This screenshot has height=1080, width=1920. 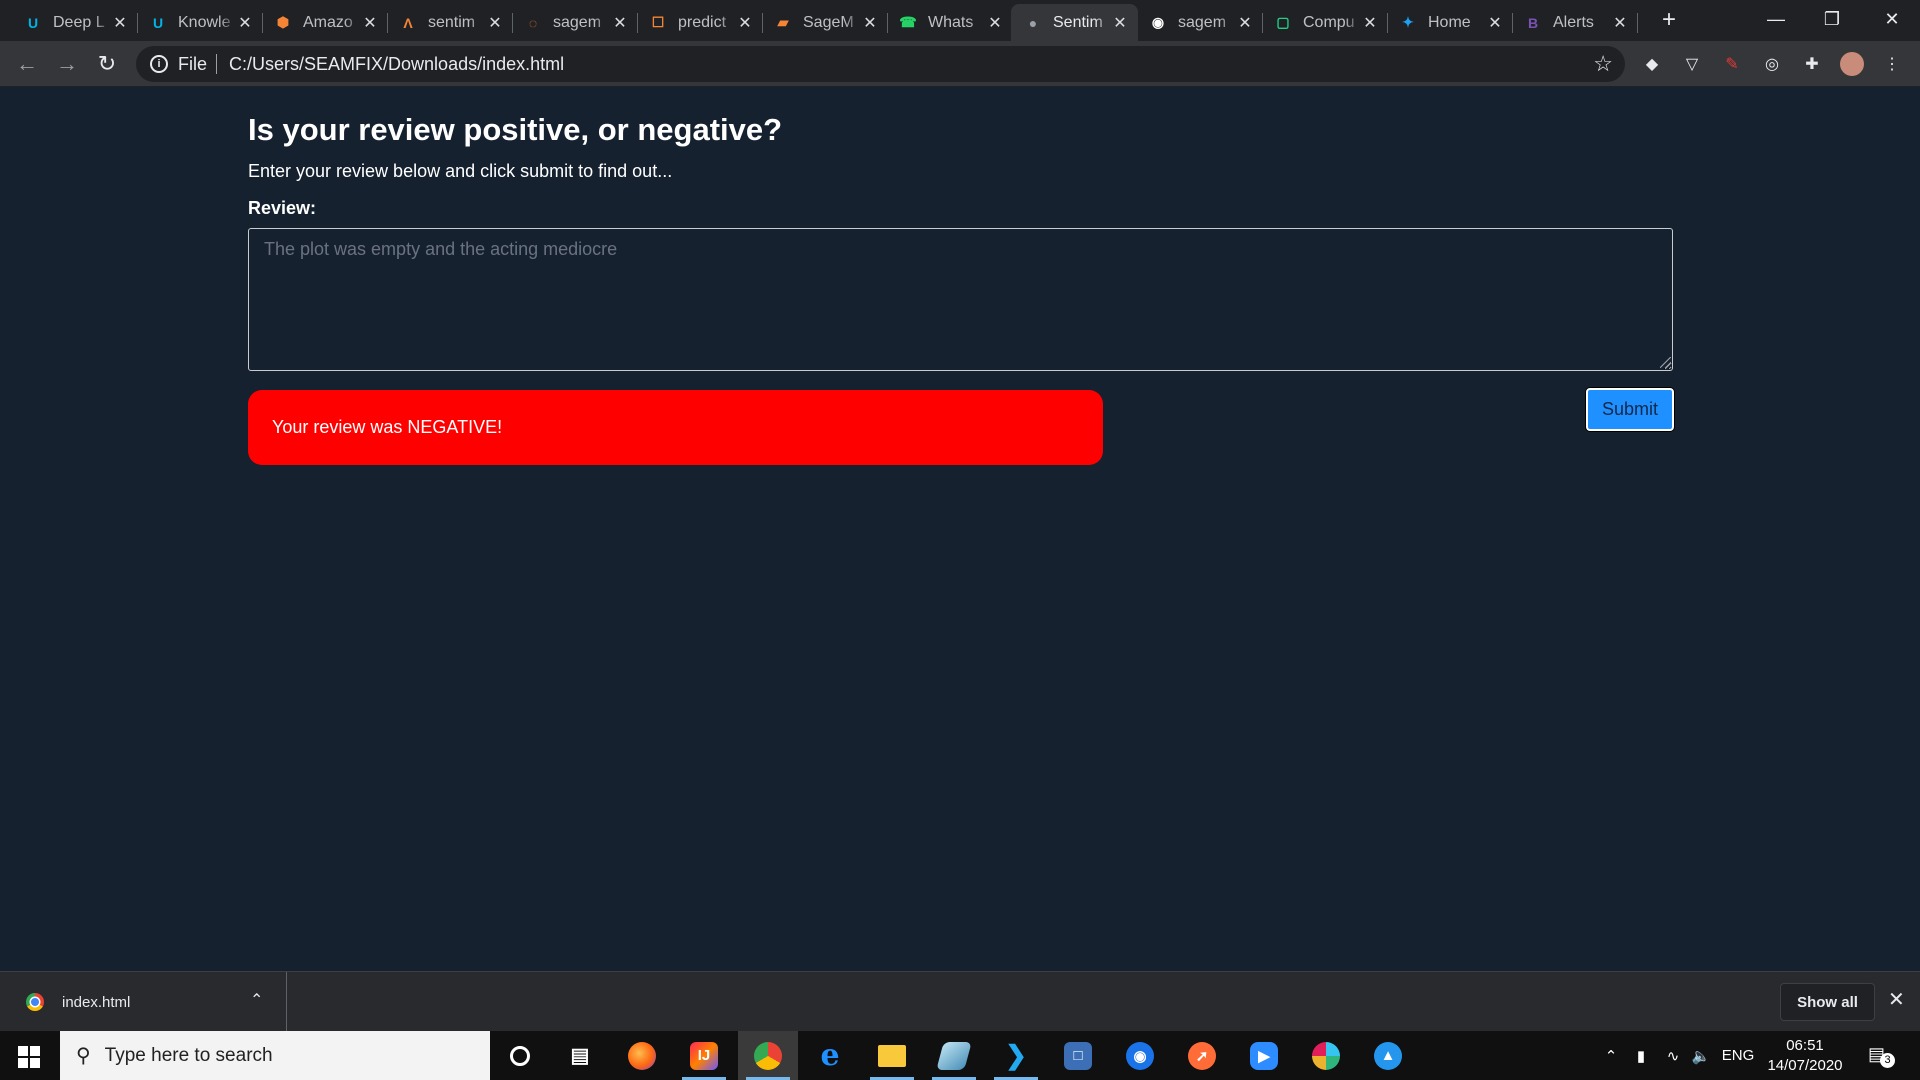 What do you see at coordinates (282, 208) in the screenshot?
I see `review-label: Review:` at bounding box center [282, 208].